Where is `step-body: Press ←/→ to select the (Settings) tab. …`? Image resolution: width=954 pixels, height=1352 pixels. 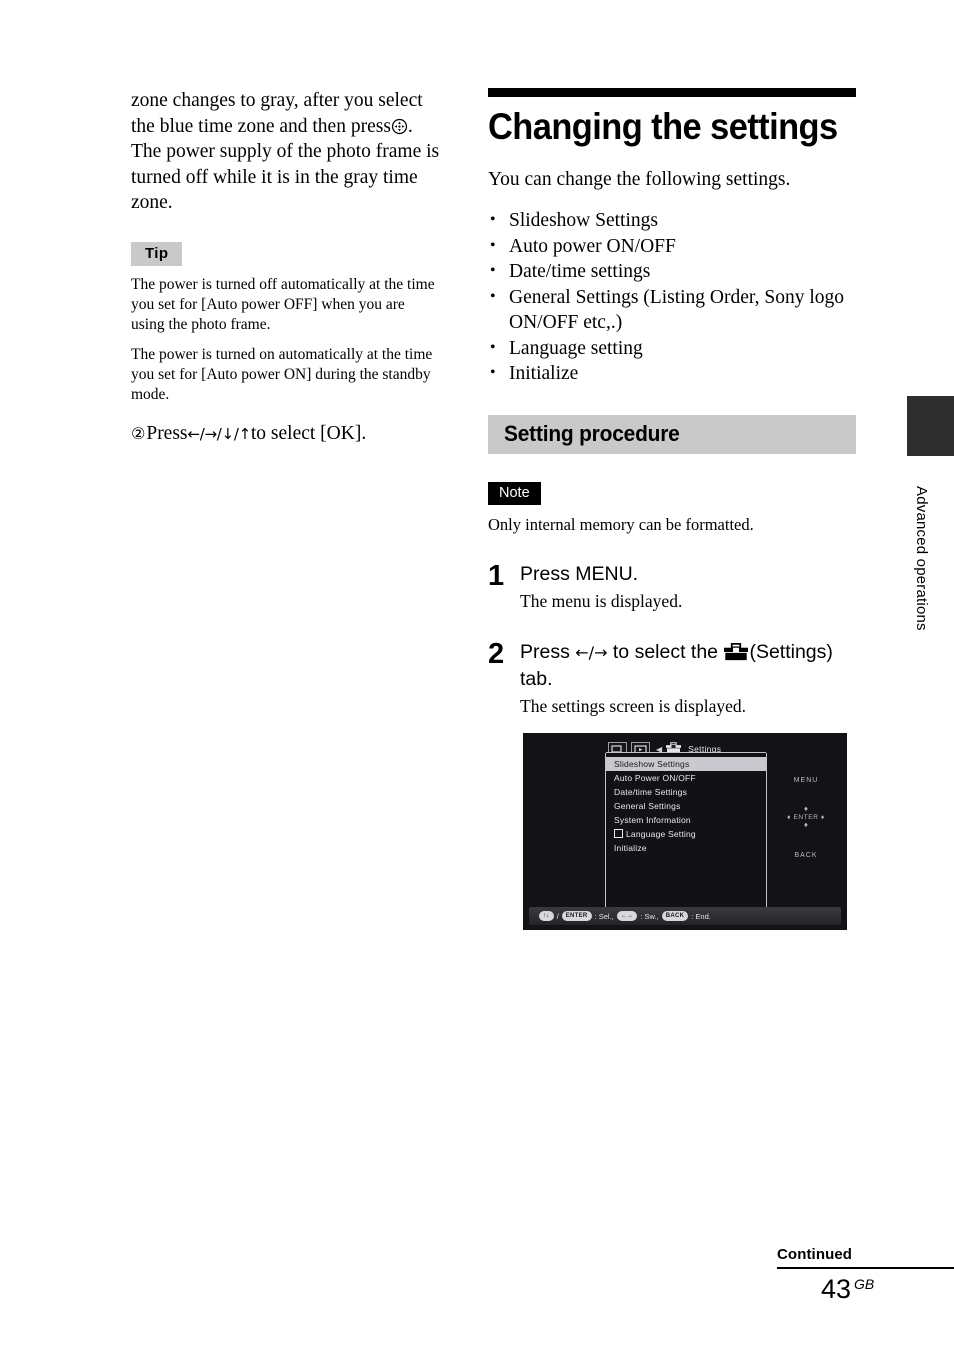
step-body: Press ←/→ to select the (Settings) tab. … is located at coordinates (686, 678).